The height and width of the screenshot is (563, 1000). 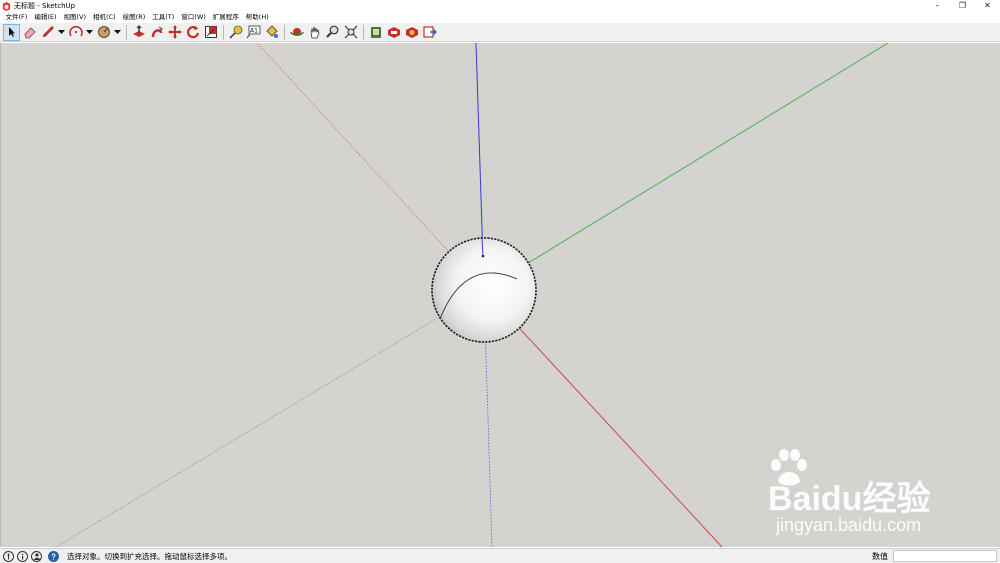 I want to click on zoom-tool-button, so click(x=332, y=32).